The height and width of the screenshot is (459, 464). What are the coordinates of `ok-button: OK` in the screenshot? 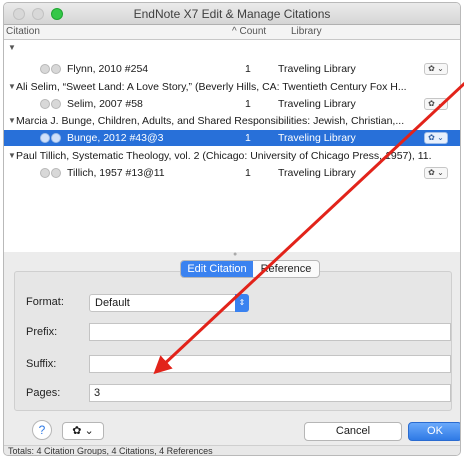 It's located at (434, 431).